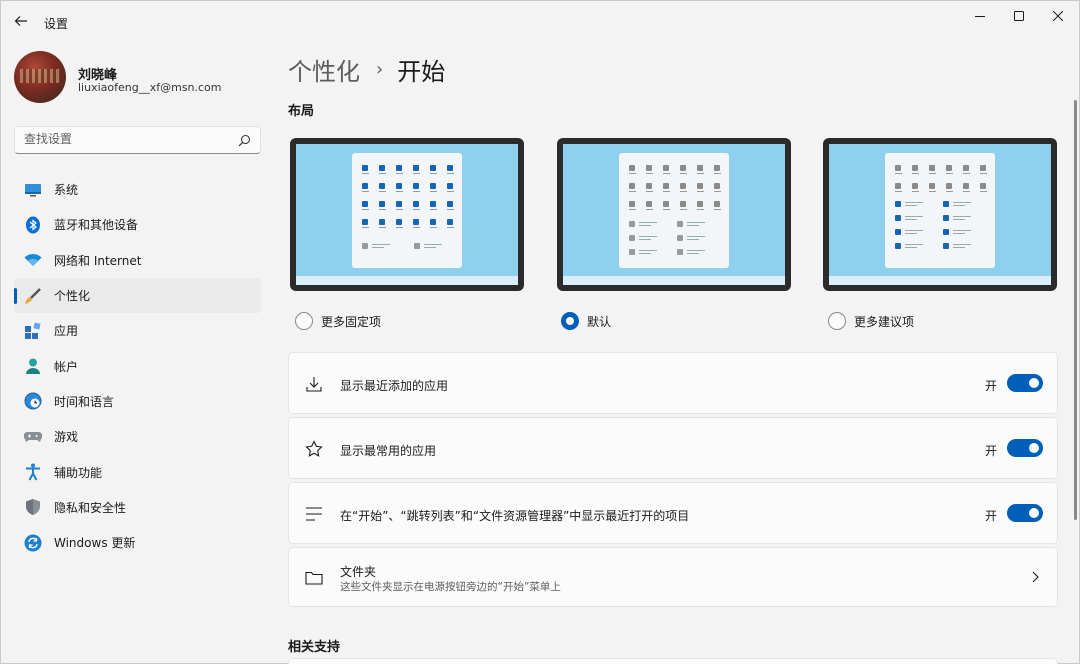  I want to click on sidebar-item-accounts: 帐户, so click(137, 365).